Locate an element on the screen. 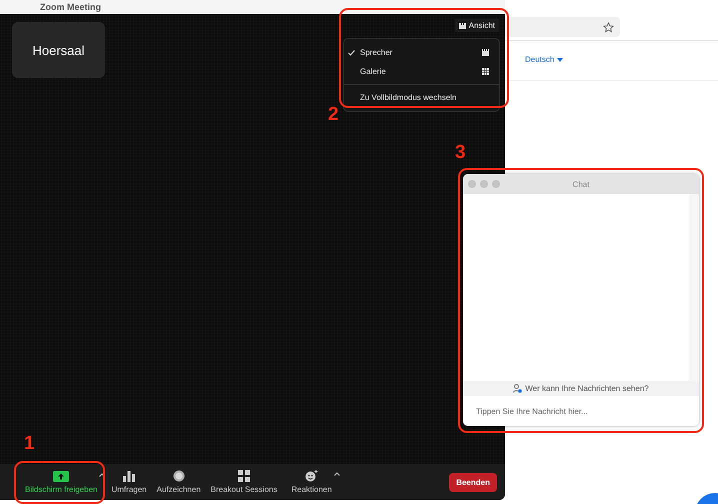 The width and height of the screenshot is (718, 504). minimize-dot-icon is located at coordinates (484, 184).